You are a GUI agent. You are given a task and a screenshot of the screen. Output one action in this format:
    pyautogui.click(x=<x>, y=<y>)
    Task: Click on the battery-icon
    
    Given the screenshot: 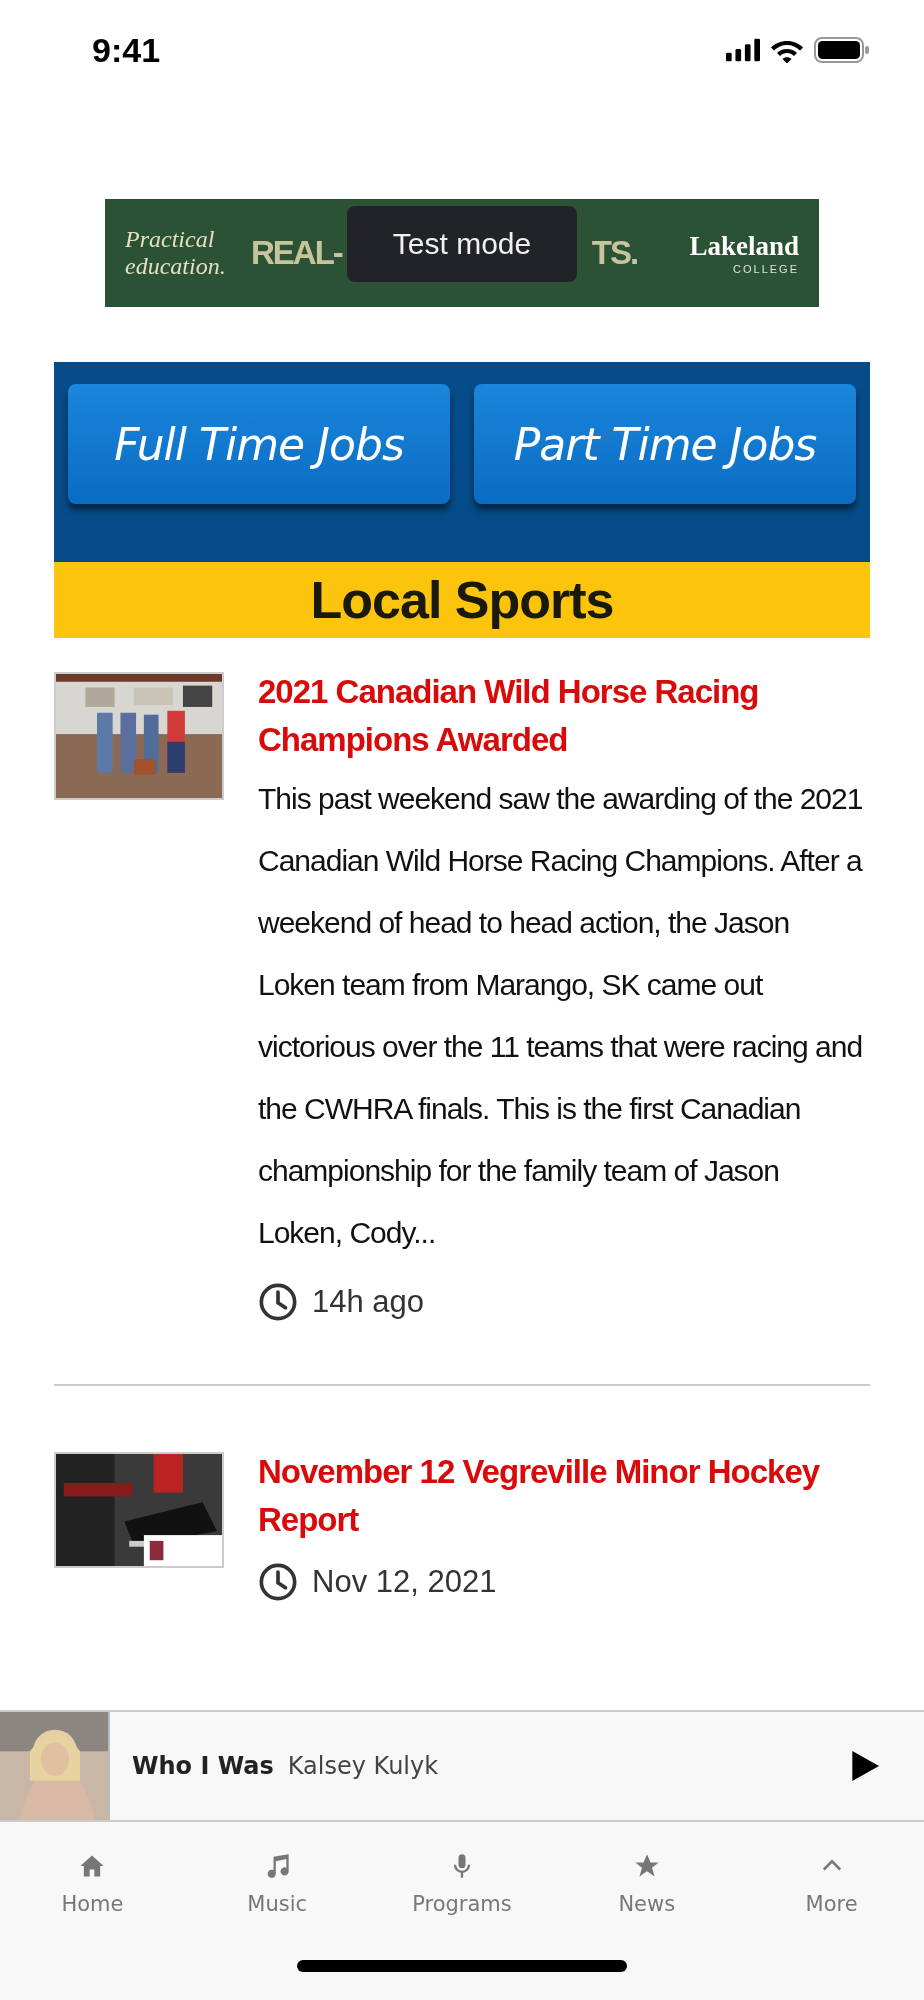 What is the action you would take?
    pyautogui.click(x=842, y=50)
    